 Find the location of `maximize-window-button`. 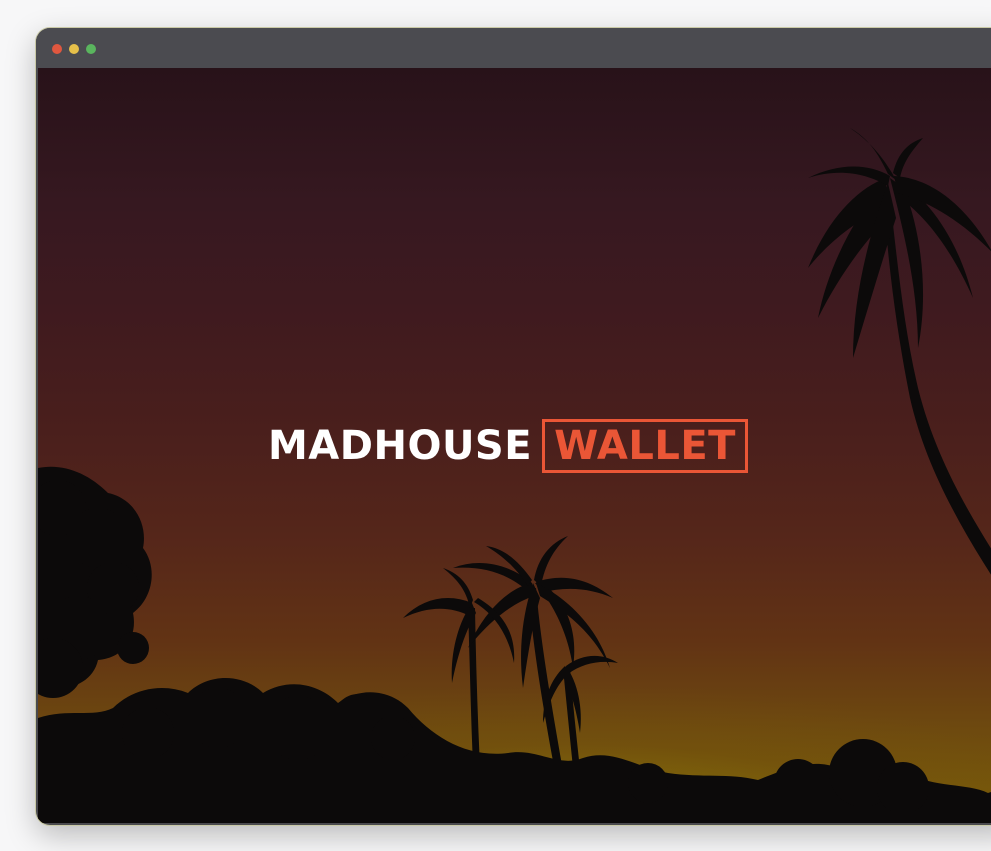

maximize-window-button is located at coordinates (91, 49).